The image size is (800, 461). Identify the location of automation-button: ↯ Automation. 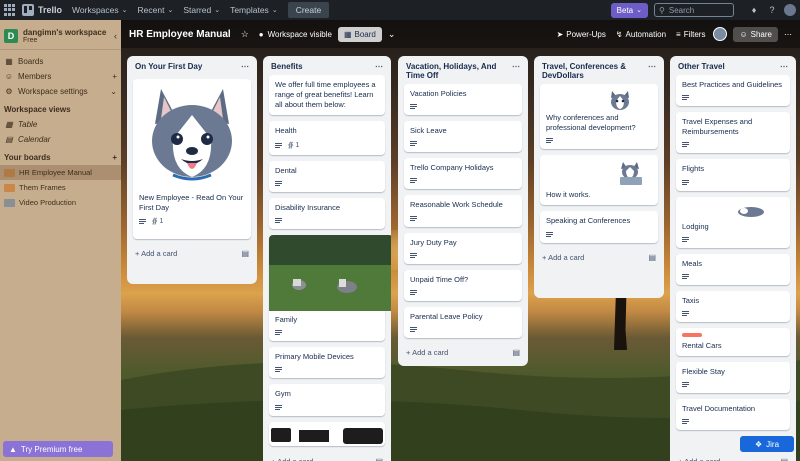
(641, 34).